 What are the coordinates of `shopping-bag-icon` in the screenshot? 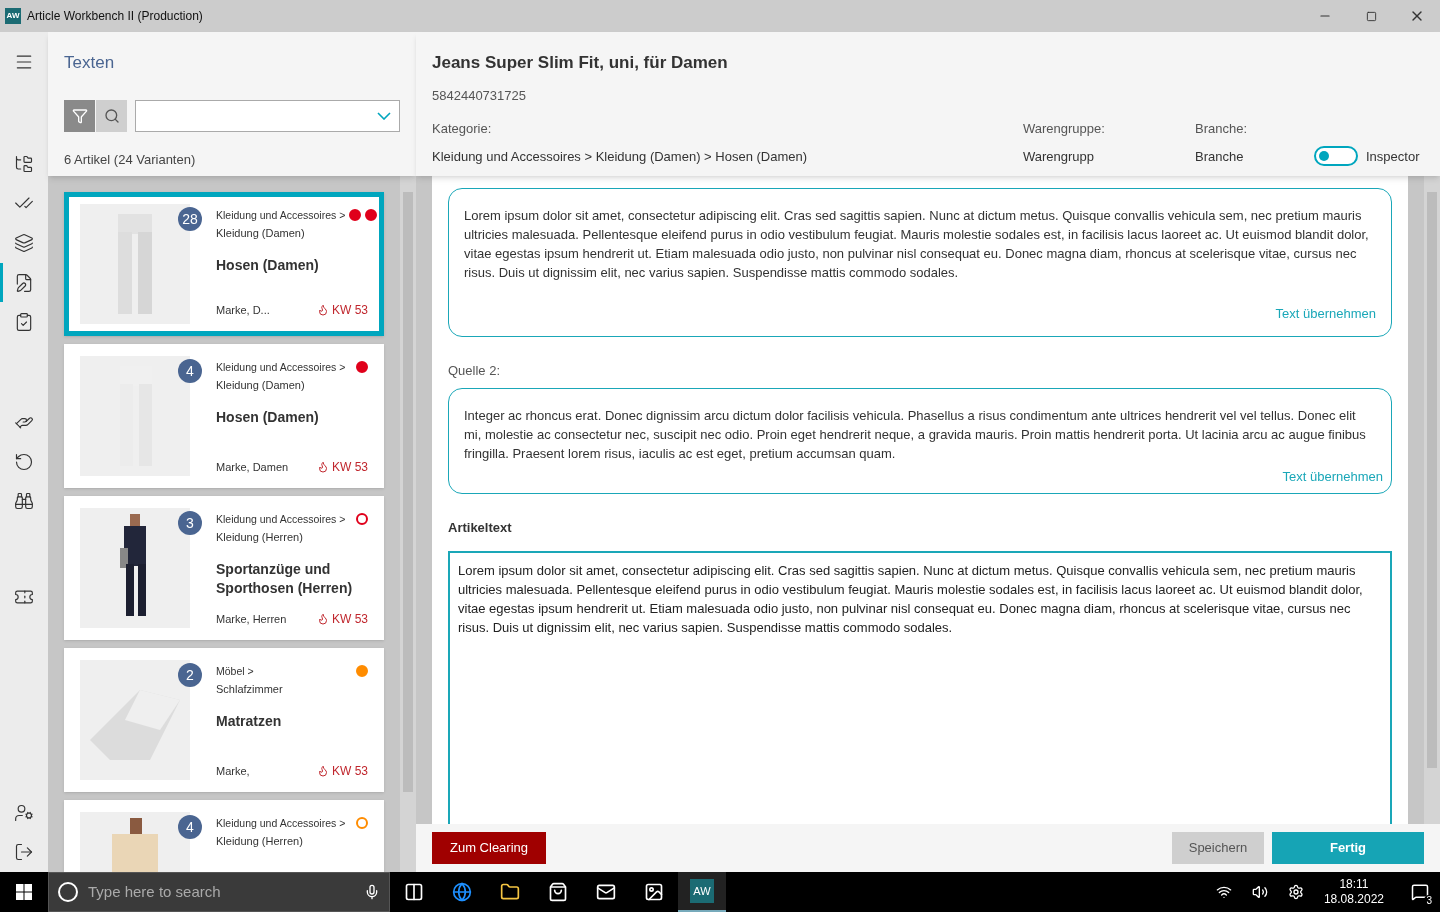 It's located at (558, 892).